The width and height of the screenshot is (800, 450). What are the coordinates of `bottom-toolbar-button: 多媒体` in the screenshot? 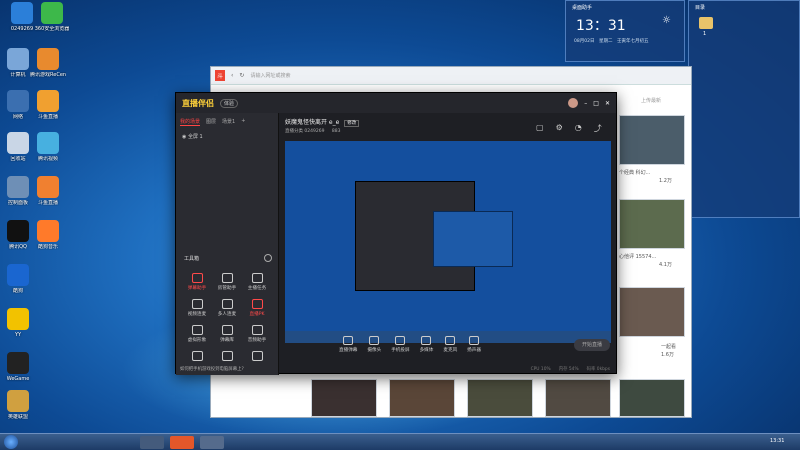 It's located at (426, 344).